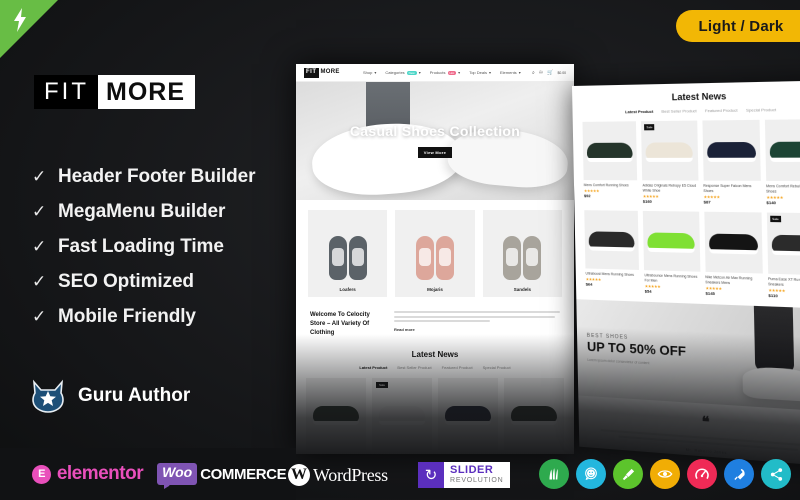 The image size is (800, 500). Describe the element at coordinates (771, 384) in the screenshot. I see `banner-shoe-image` at that location.